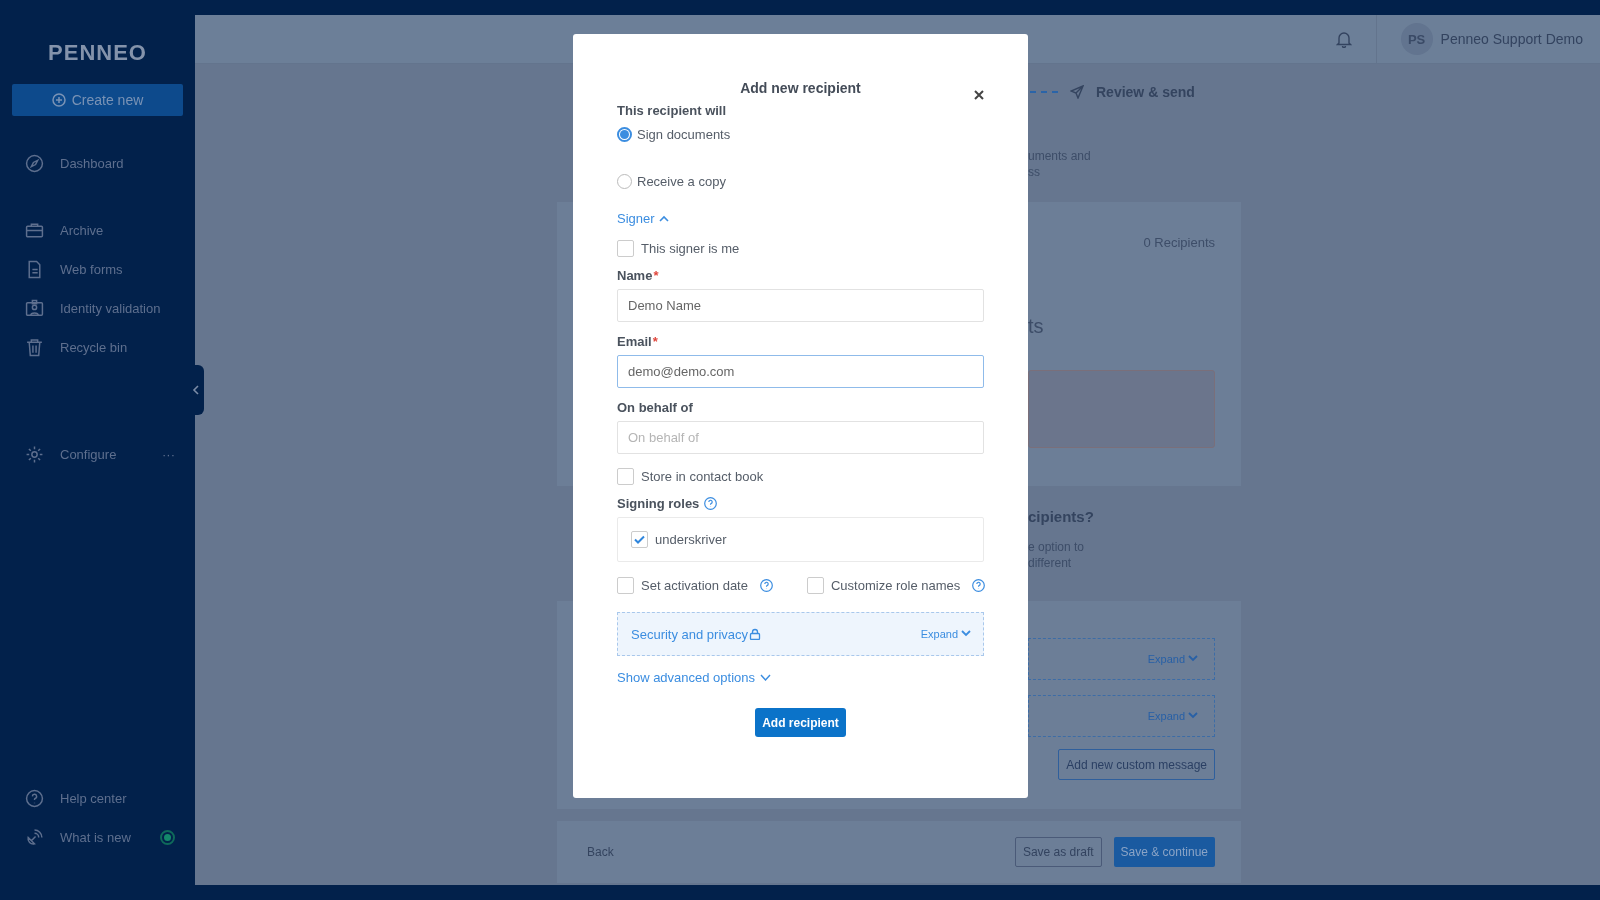 This screenshot has width=1600, height=900. Describe the element at coordinates (690, 248) in the screenshot. I see `checkbox-label: This signer is me` at that location.